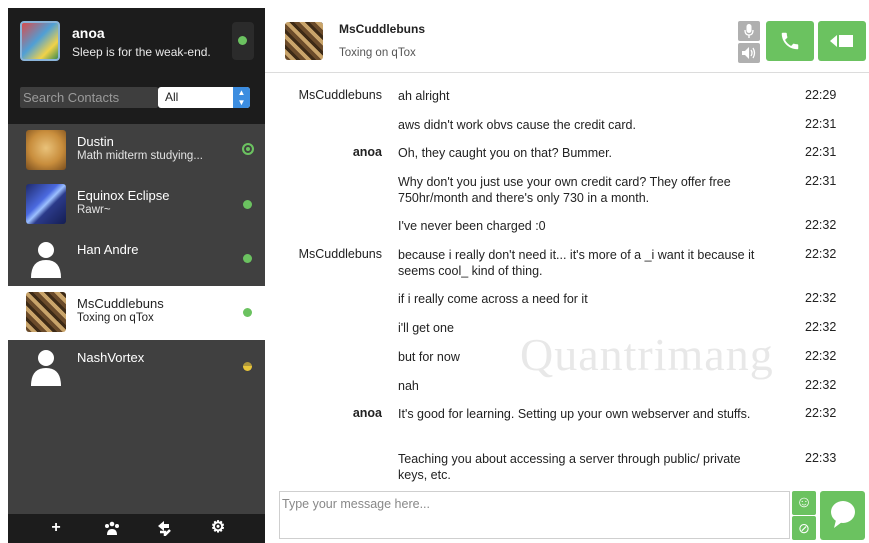 This screenshot has width=869, height=543. I want to click on mute-speaker-button, so click(749, 53).